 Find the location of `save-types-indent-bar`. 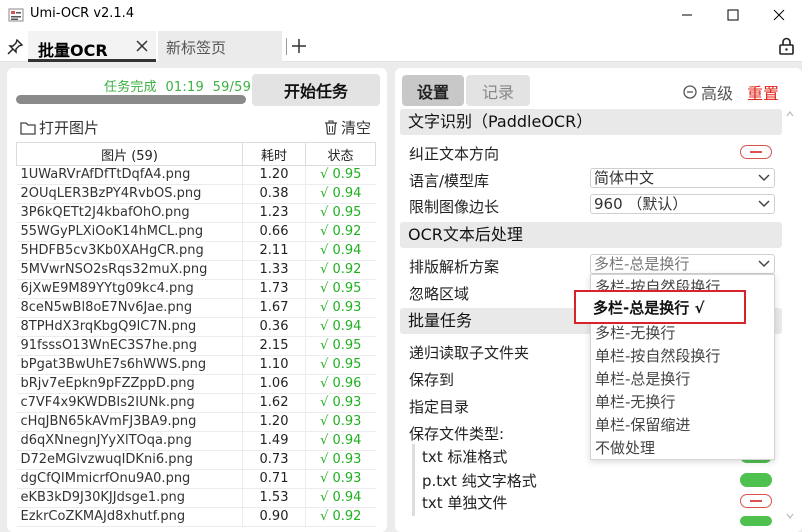

save-types-indent-bar is located at coordinates (413, 480).